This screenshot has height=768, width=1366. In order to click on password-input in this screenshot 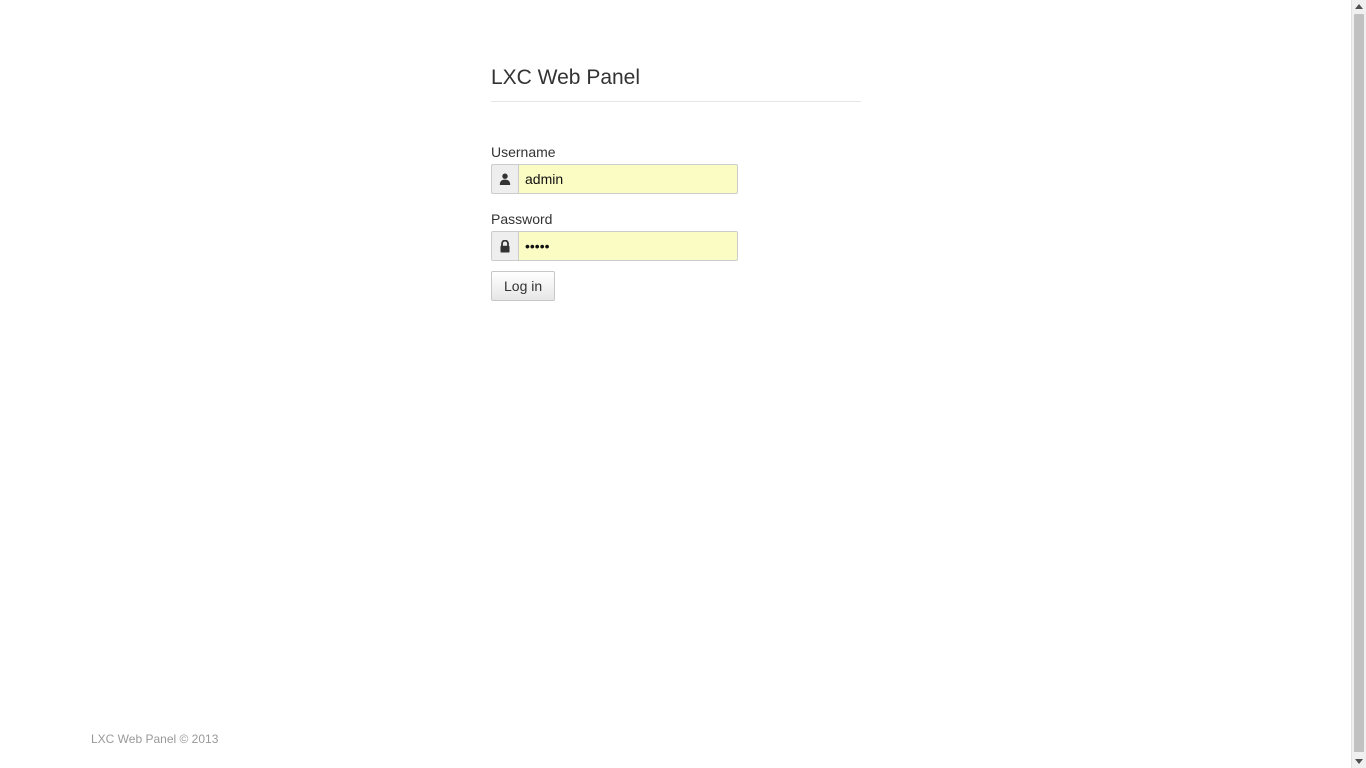, I will do `click(628, 246)`.